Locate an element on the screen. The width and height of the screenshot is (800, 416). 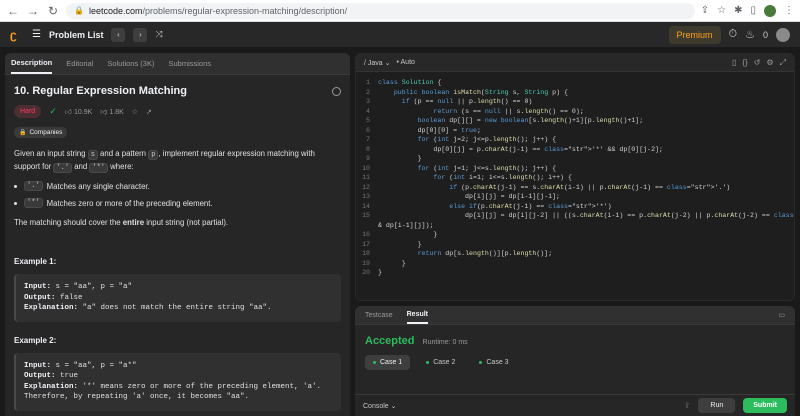
list-icon: ☰ is located at coordinates (36, 34).